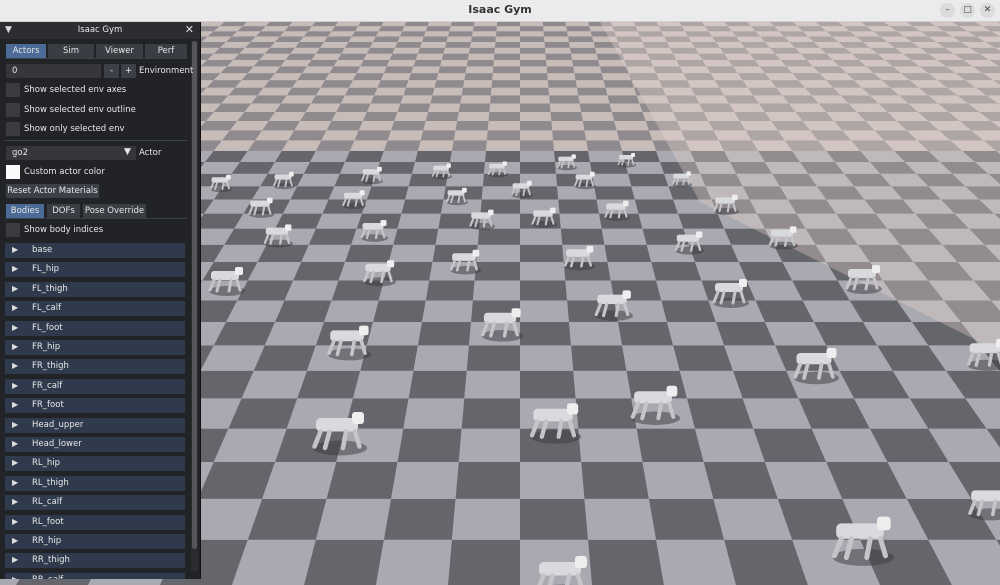 The image size is (1000, 585). What do you see at coordinates (96, 218) in the screenshot?
I see `subtab-underline` at bounding box center [96, 218].